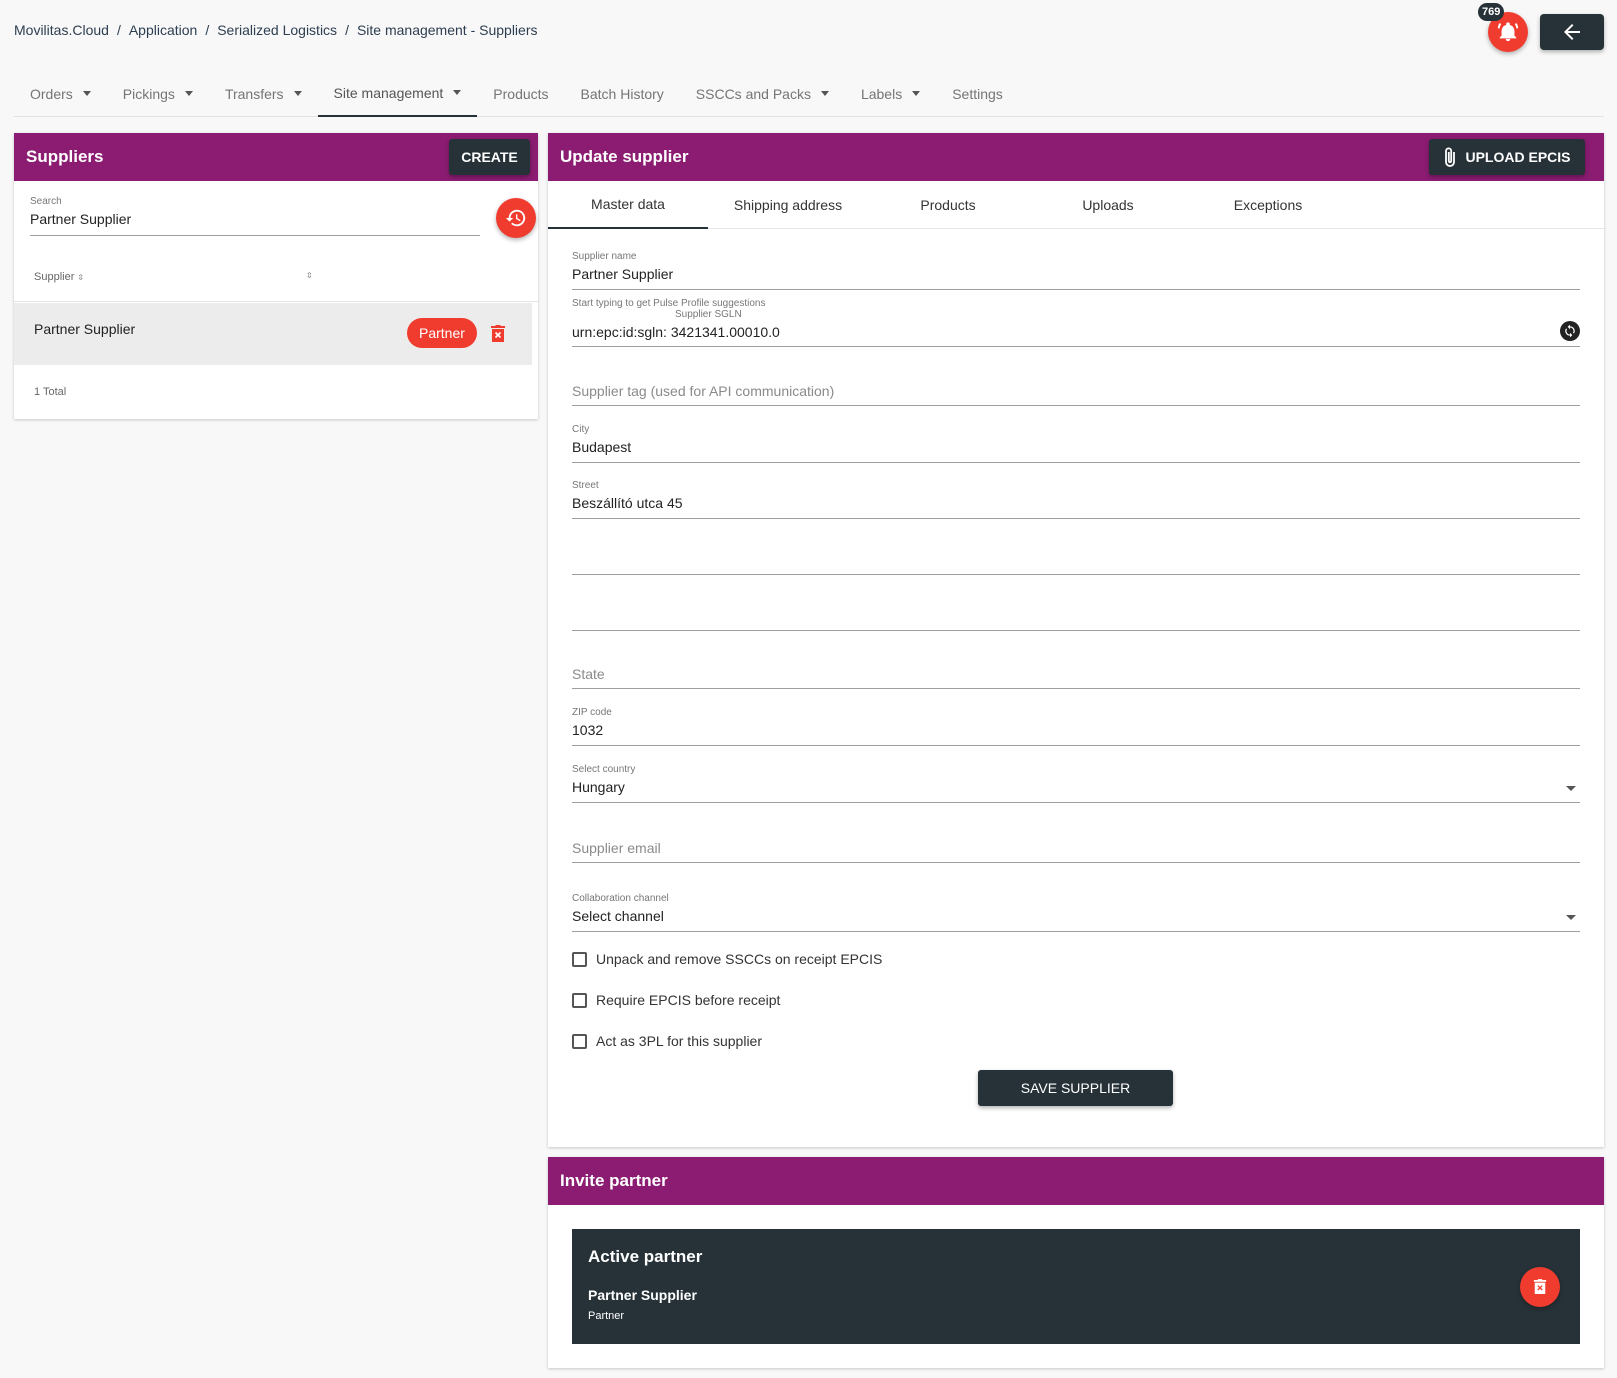  Describe the element at coordinates (667, 1041) in the screenshot. I see `act-as-3pl-checkbox: Act as 3PL for this supplier` at that location.